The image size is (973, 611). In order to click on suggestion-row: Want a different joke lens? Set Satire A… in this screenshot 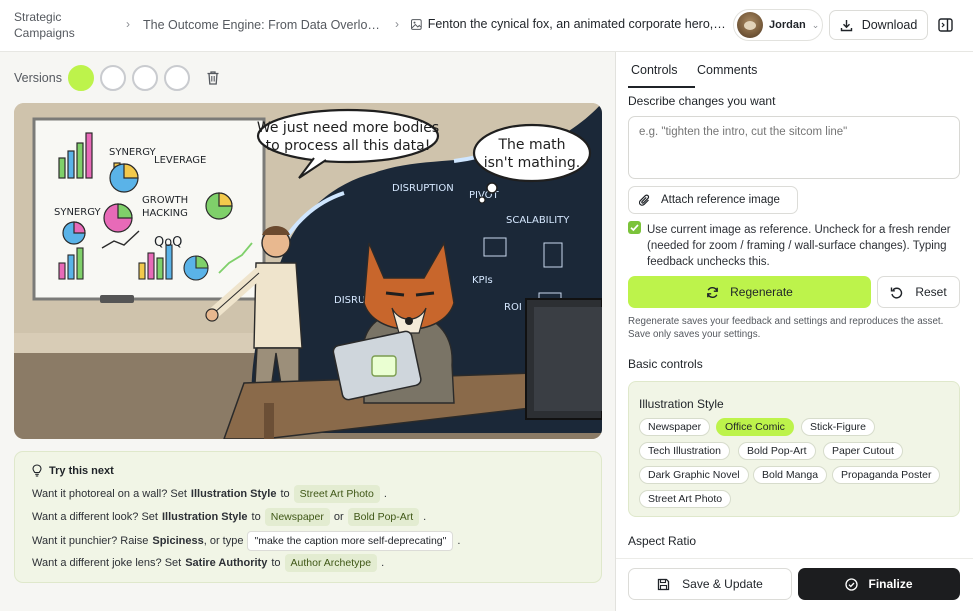, I will do `click(208, 563)`.